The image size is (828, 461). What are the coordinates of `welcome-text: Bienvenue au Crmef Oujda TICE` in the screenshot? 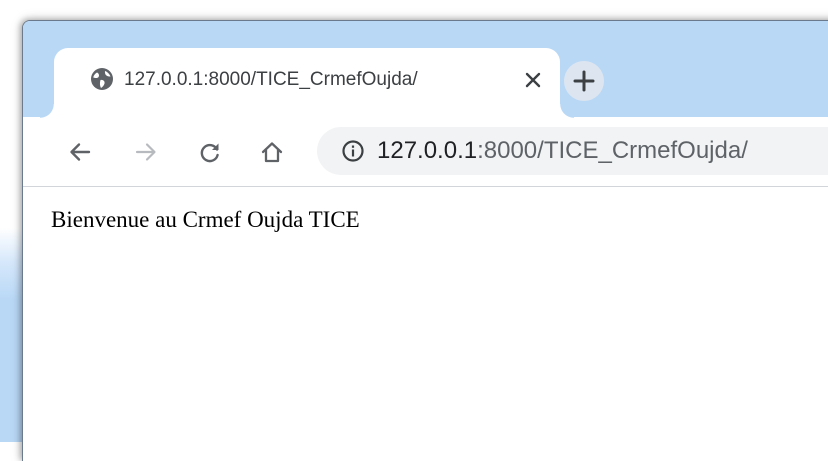 It's located at (205, 219).